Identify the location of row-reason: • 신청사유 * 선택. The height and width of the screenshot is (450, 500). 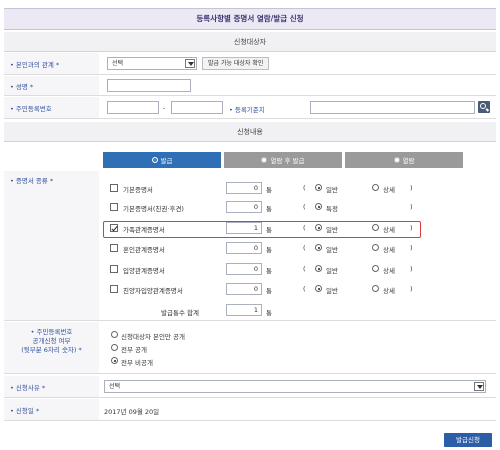
(250, 387).